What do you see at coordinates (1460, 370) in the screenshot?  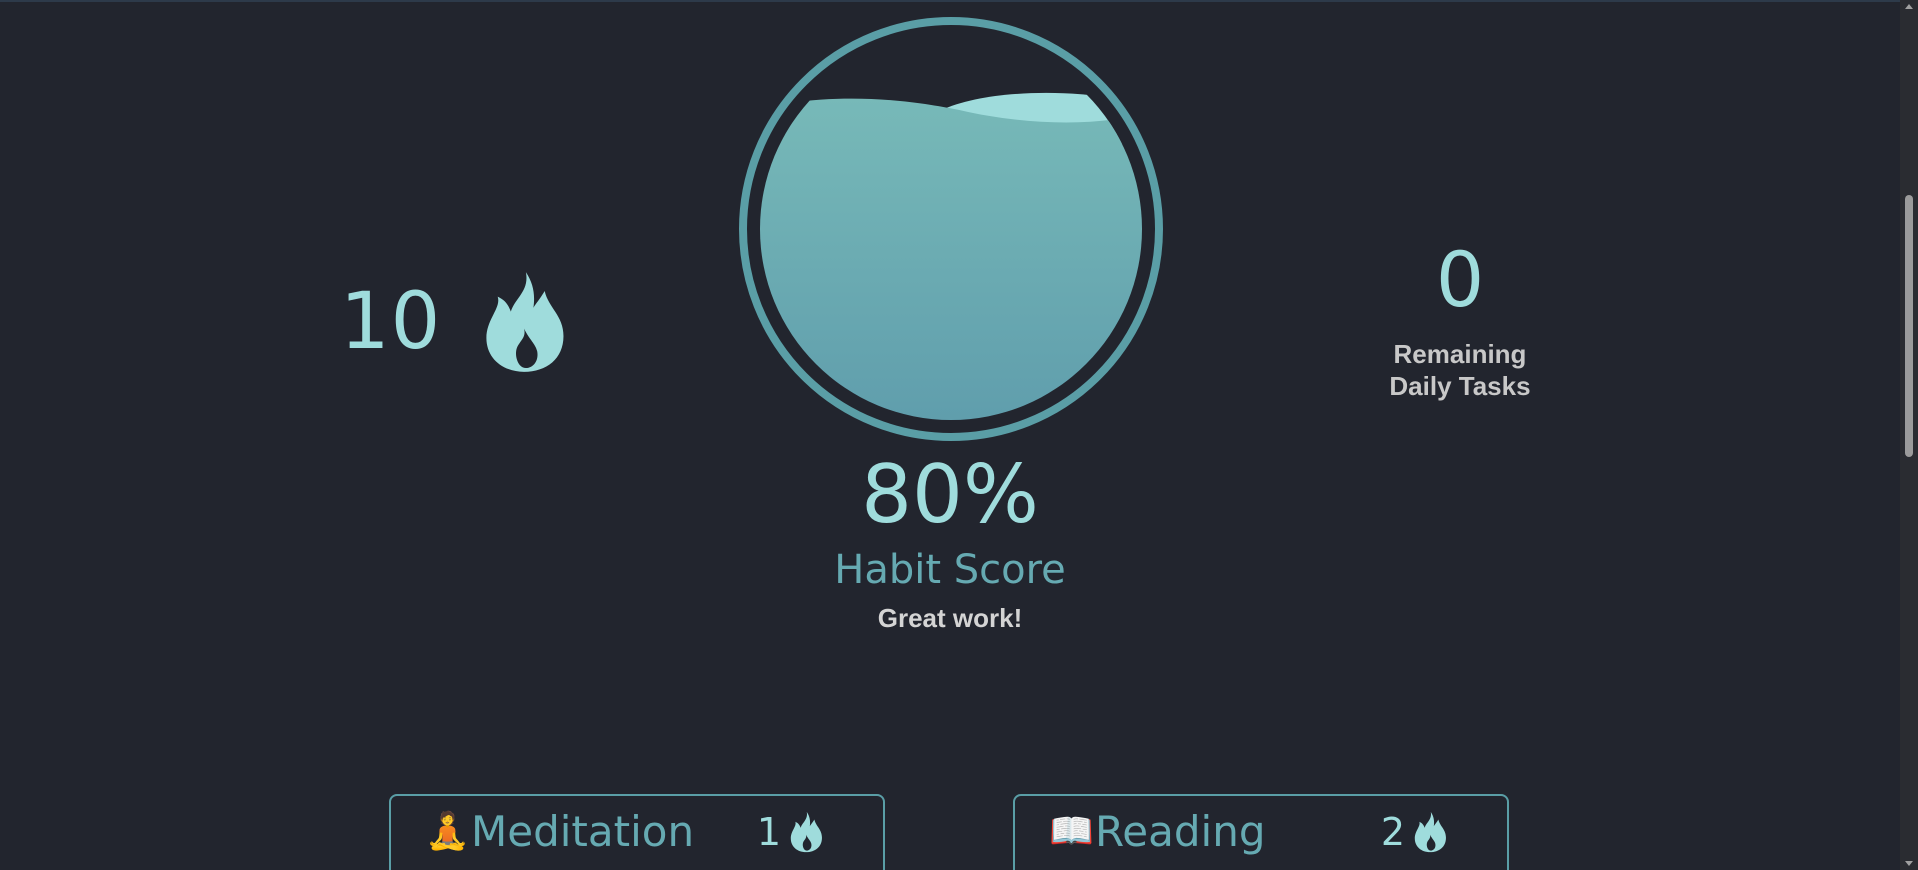 I see `remaining-tasks-label: Remaining Daily Tasks` at bounding box center [1460, 370].